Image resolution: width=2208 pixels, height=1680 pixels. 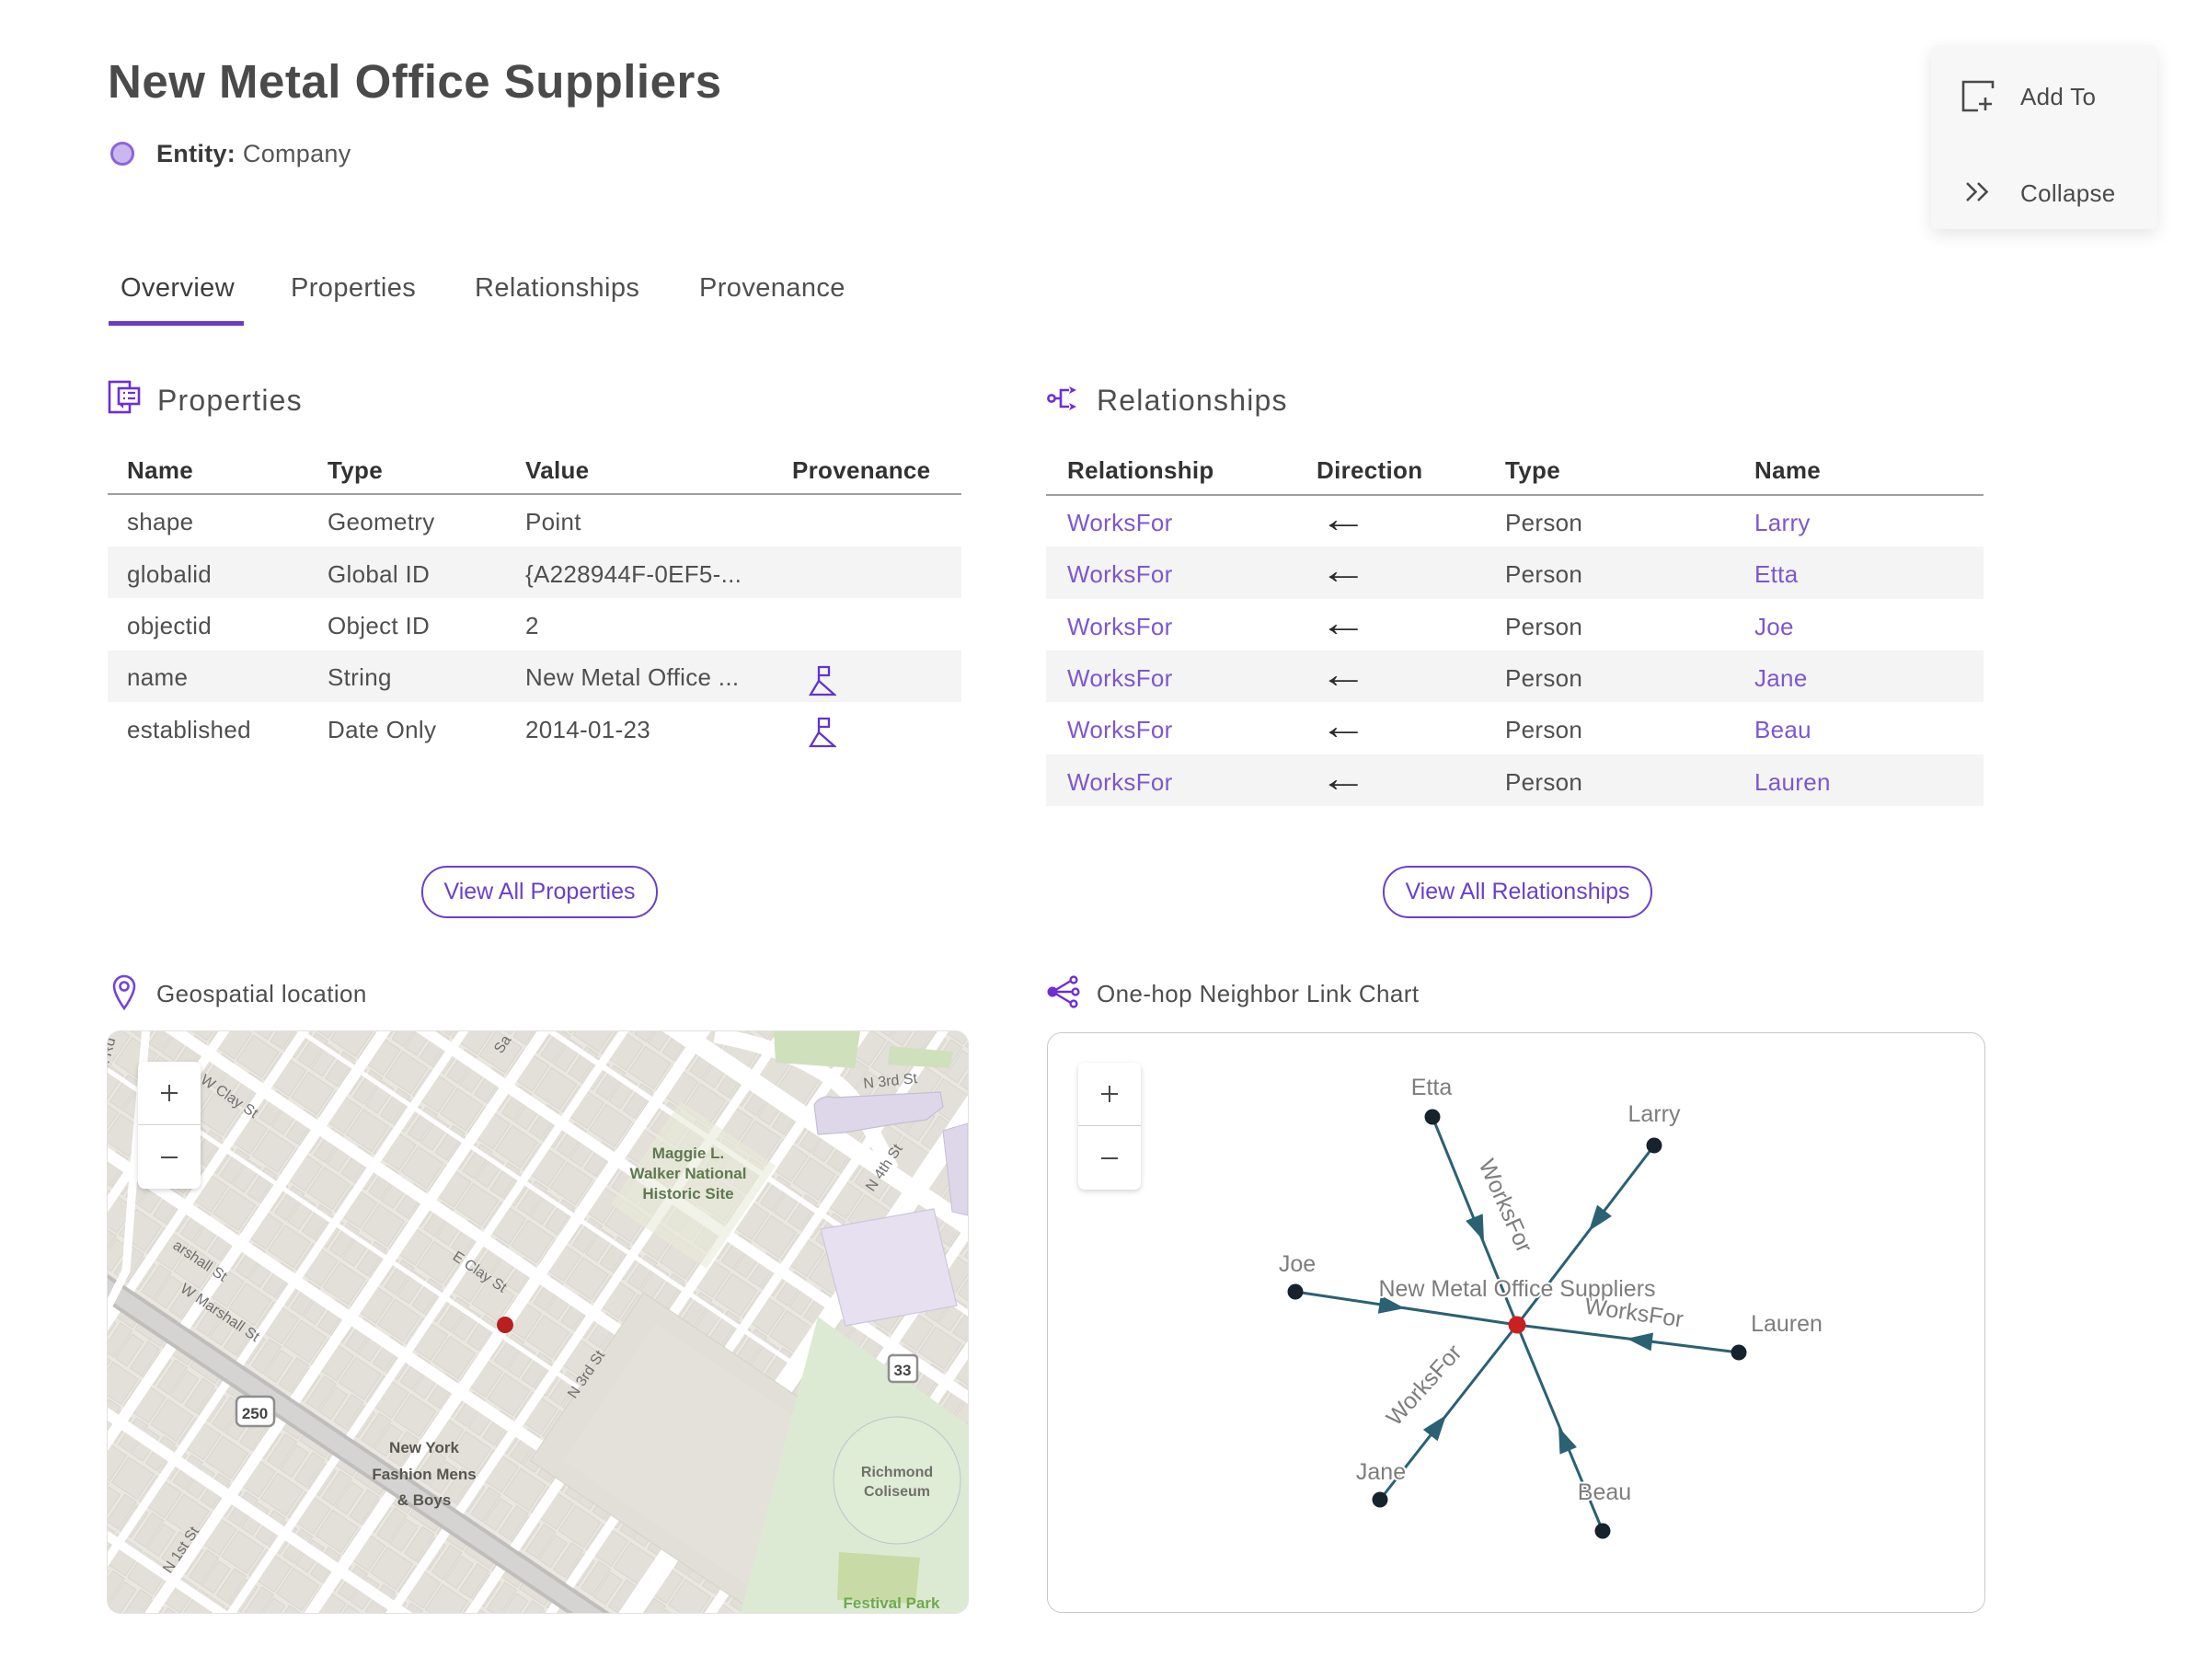 I want to click on svg-text: 250, so click(x=255, y=1413).